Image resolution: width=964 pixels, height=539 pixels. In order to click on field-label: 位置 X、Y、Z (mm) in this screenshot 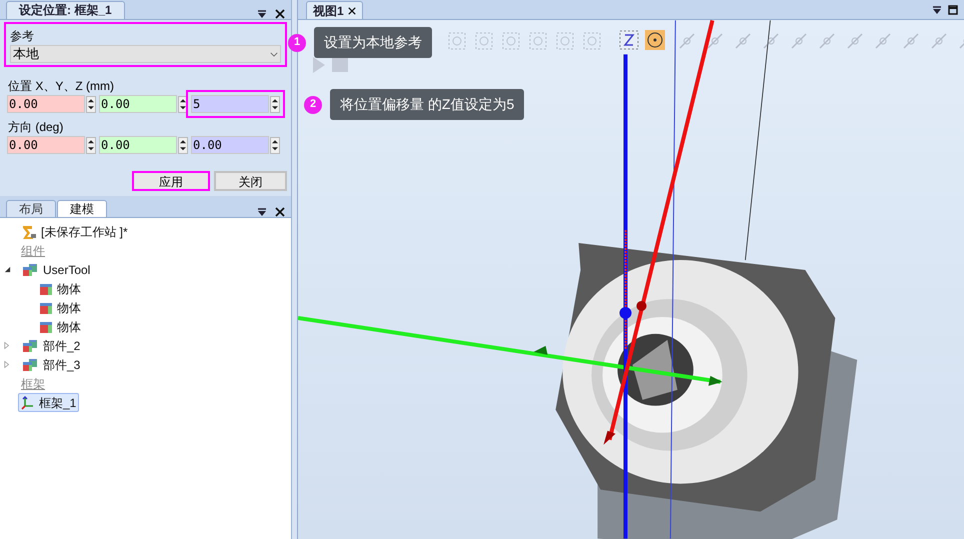, I will do `click(61, 86)`.